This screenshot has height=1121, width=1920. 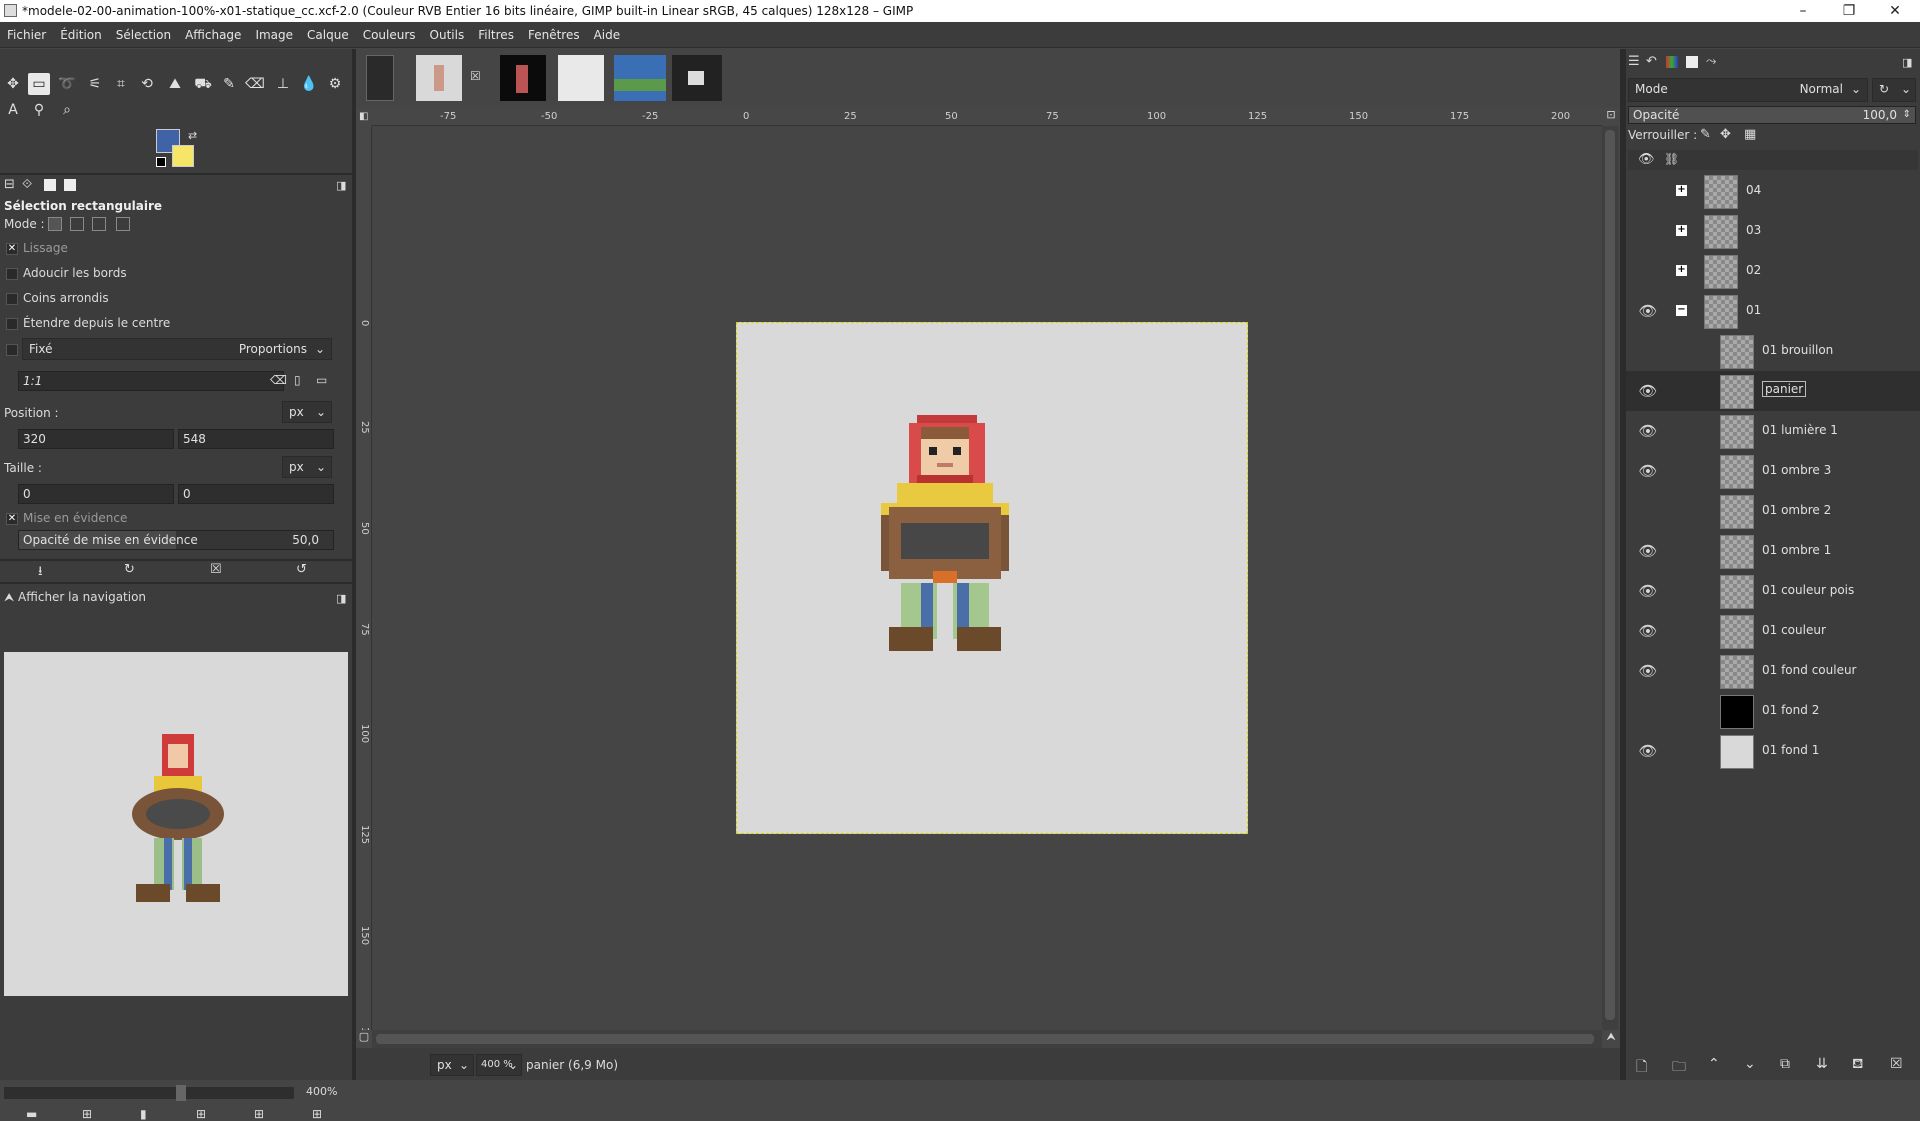 I want to click on layer-name: 01 couleur pois, so click(x=1808, y=590).